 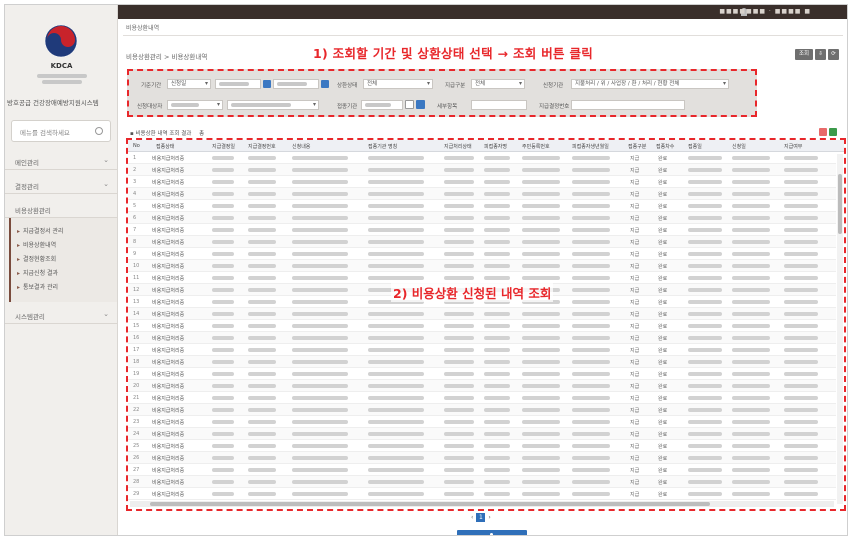 I want to click on type-select: 전체 ▾, so click(x=498, y=84).